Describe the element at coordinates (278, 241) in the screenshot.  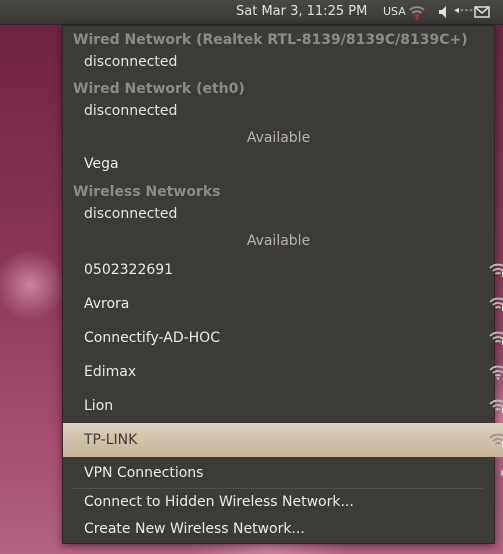
I see `wireless-available-label: Available` at that location.